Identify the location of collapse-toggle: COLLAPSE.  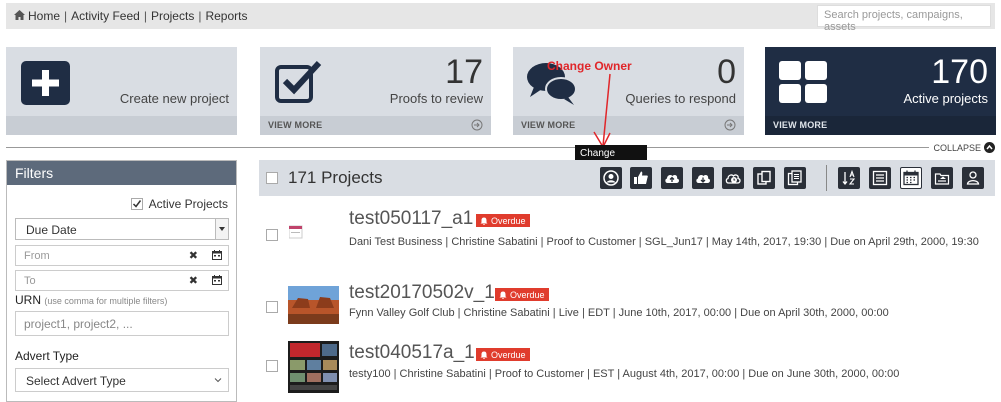
(962, 147).